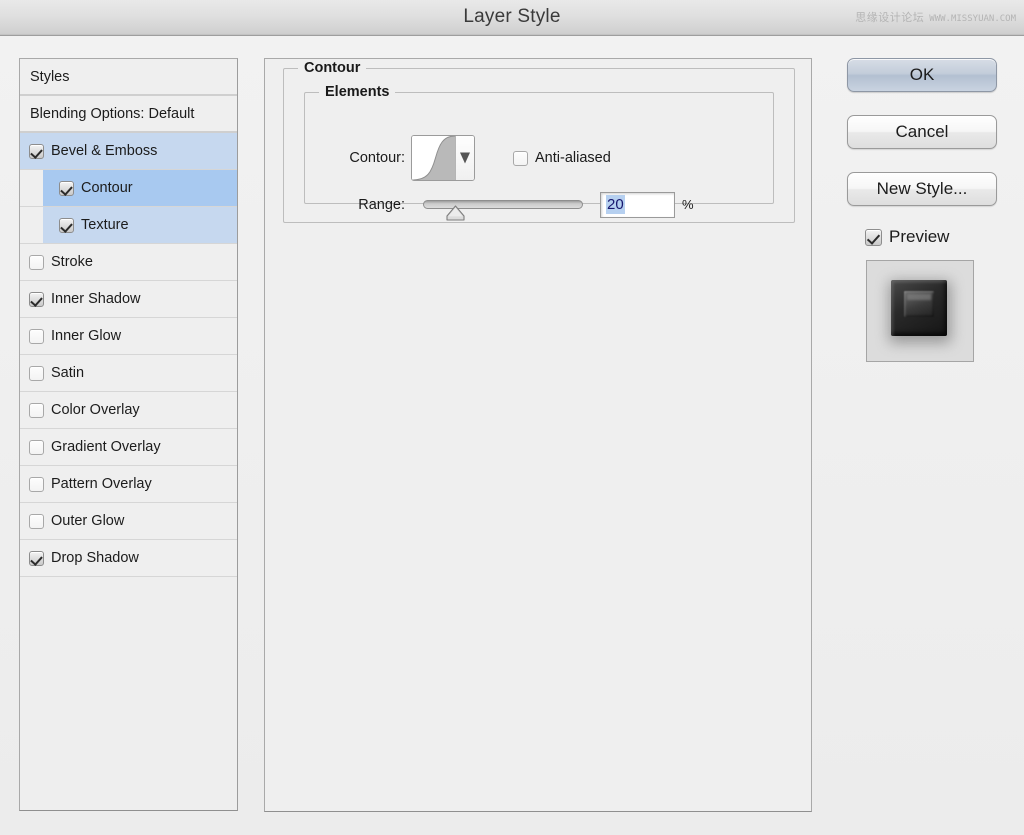  I want to click on contour-preset-picker, so click(443, 158).